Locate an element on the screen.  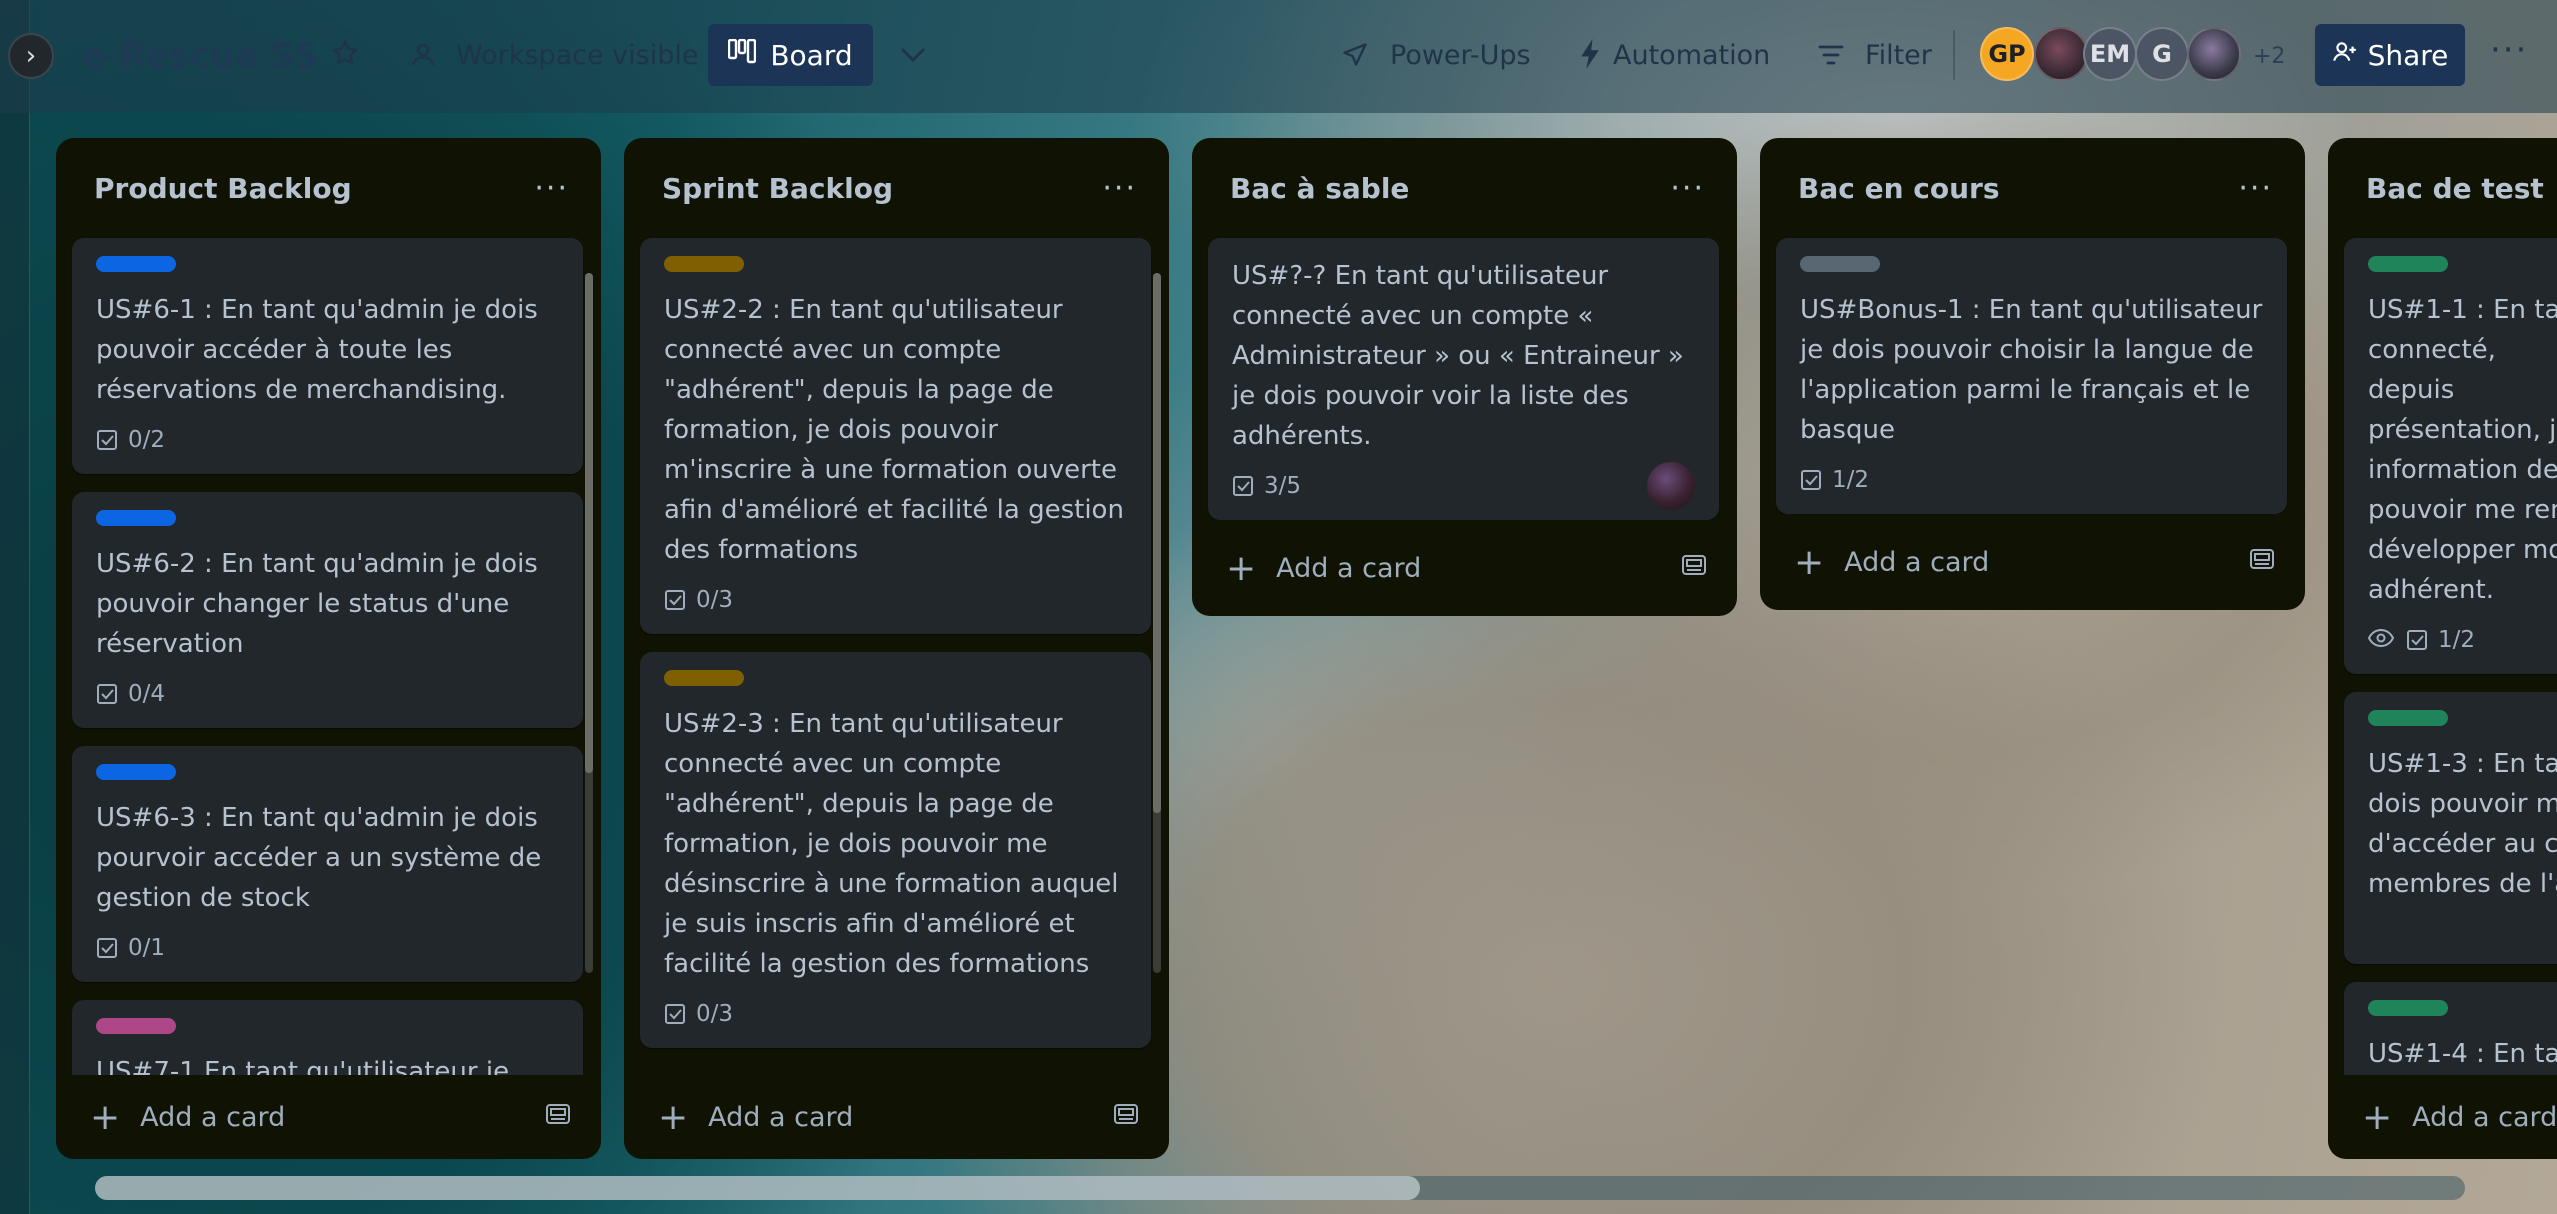
share-button: Share is located at coordinates (2390, 55).